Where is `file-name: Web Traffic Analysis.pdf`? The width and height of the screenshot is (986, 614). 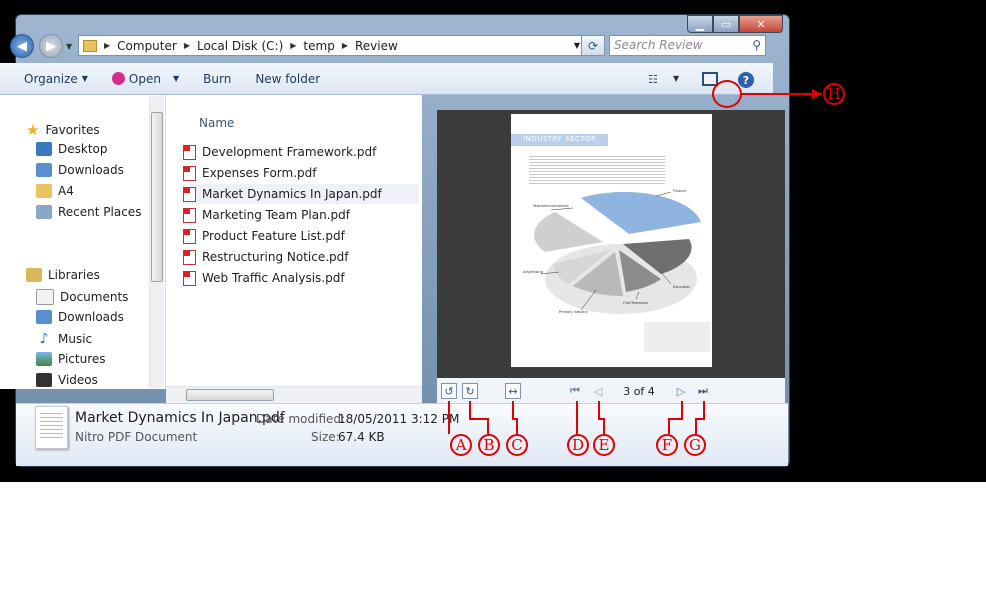 file-name: Web Traffic Analysis.pdf is located at coordinates (273, 278).